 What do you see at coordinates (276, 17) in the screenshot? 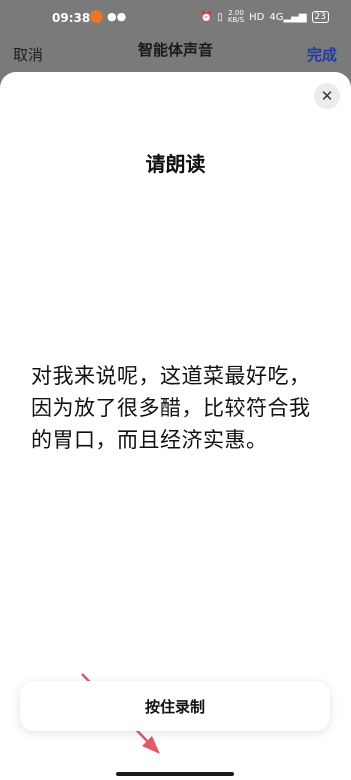
I see `signal-label: 4G` at bounding box center [276, 17].